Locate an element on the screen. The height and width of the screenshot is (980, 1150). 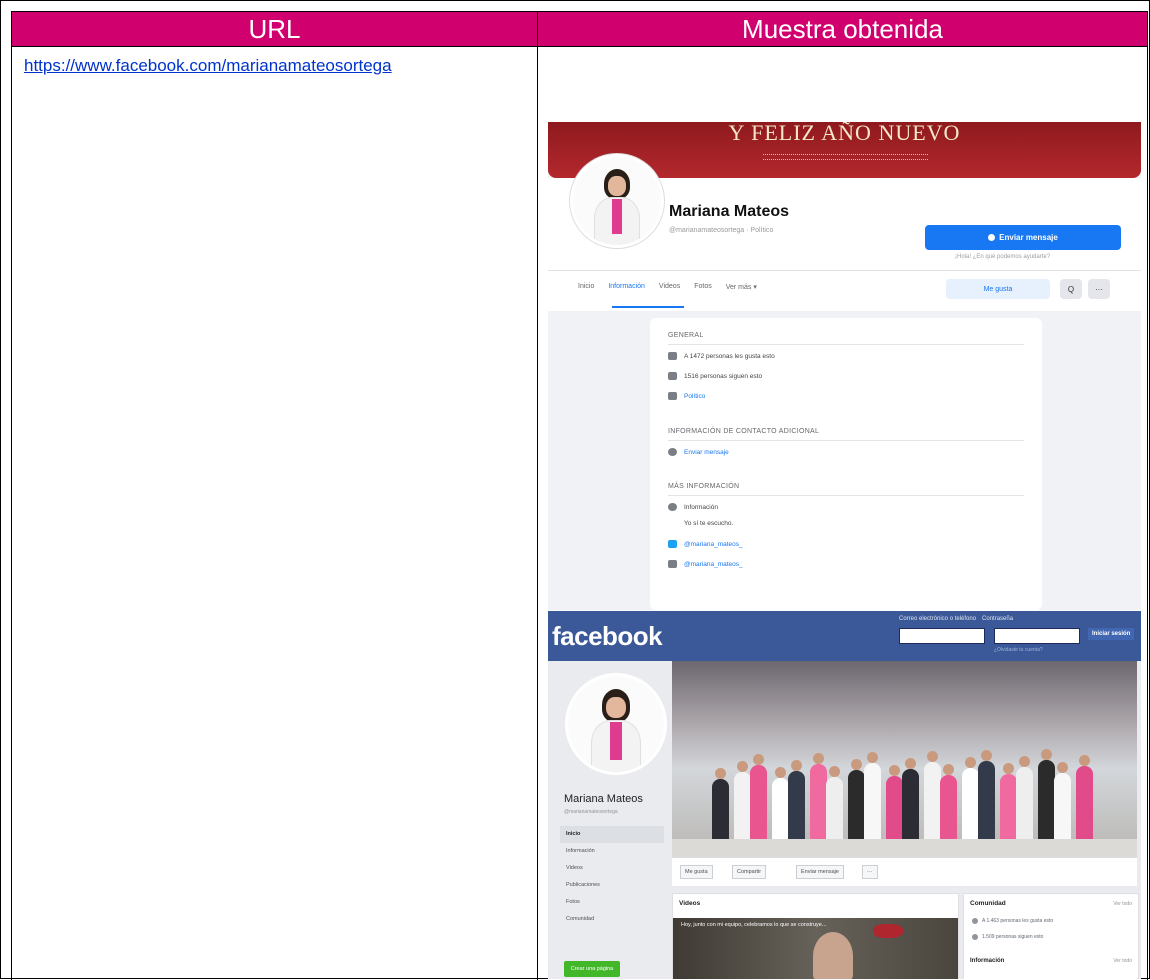
tab-videos: Videos is located at coordinates (669, 287).